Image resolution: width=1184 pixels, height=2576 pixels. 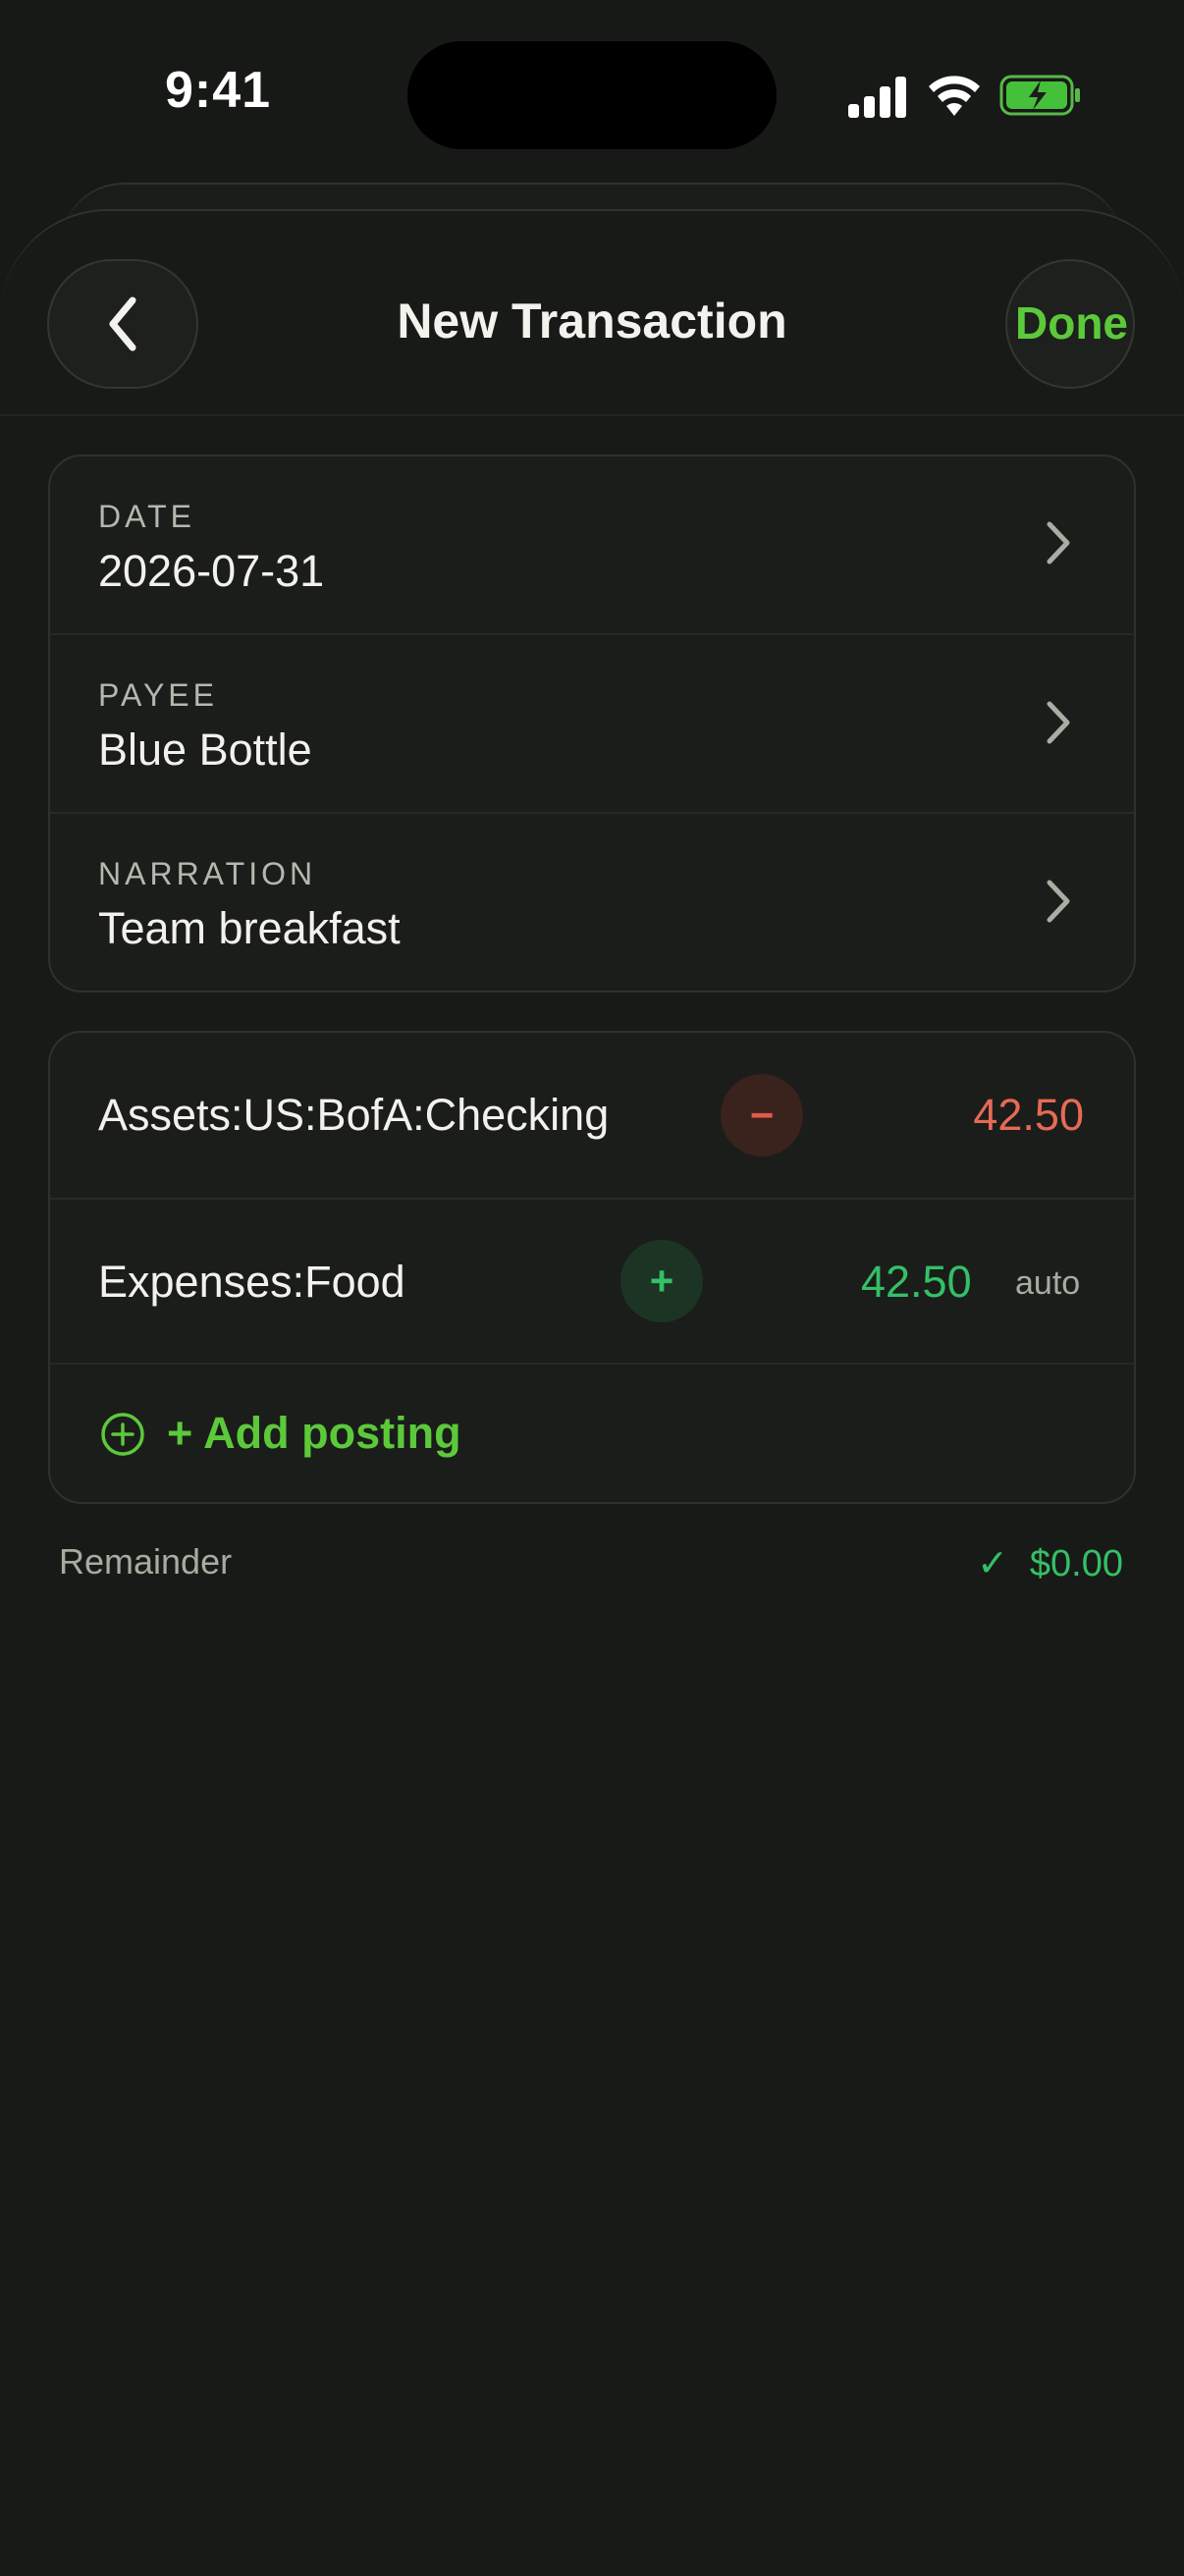 What do you see at coordinates (762, 1115) in the screenshot?
I see `debit-toggle-button: −` at bounding box center [762, 1115].